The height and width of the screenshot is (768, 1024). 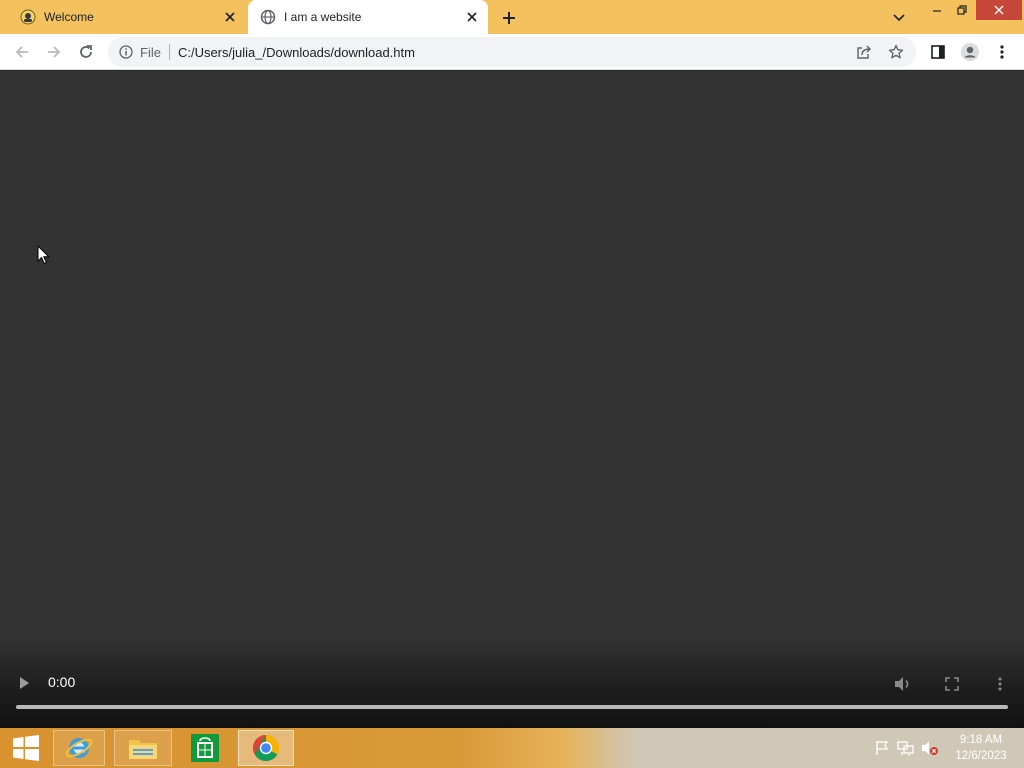 I want to click on taskbar-chrome, so click(x=266, y=748).